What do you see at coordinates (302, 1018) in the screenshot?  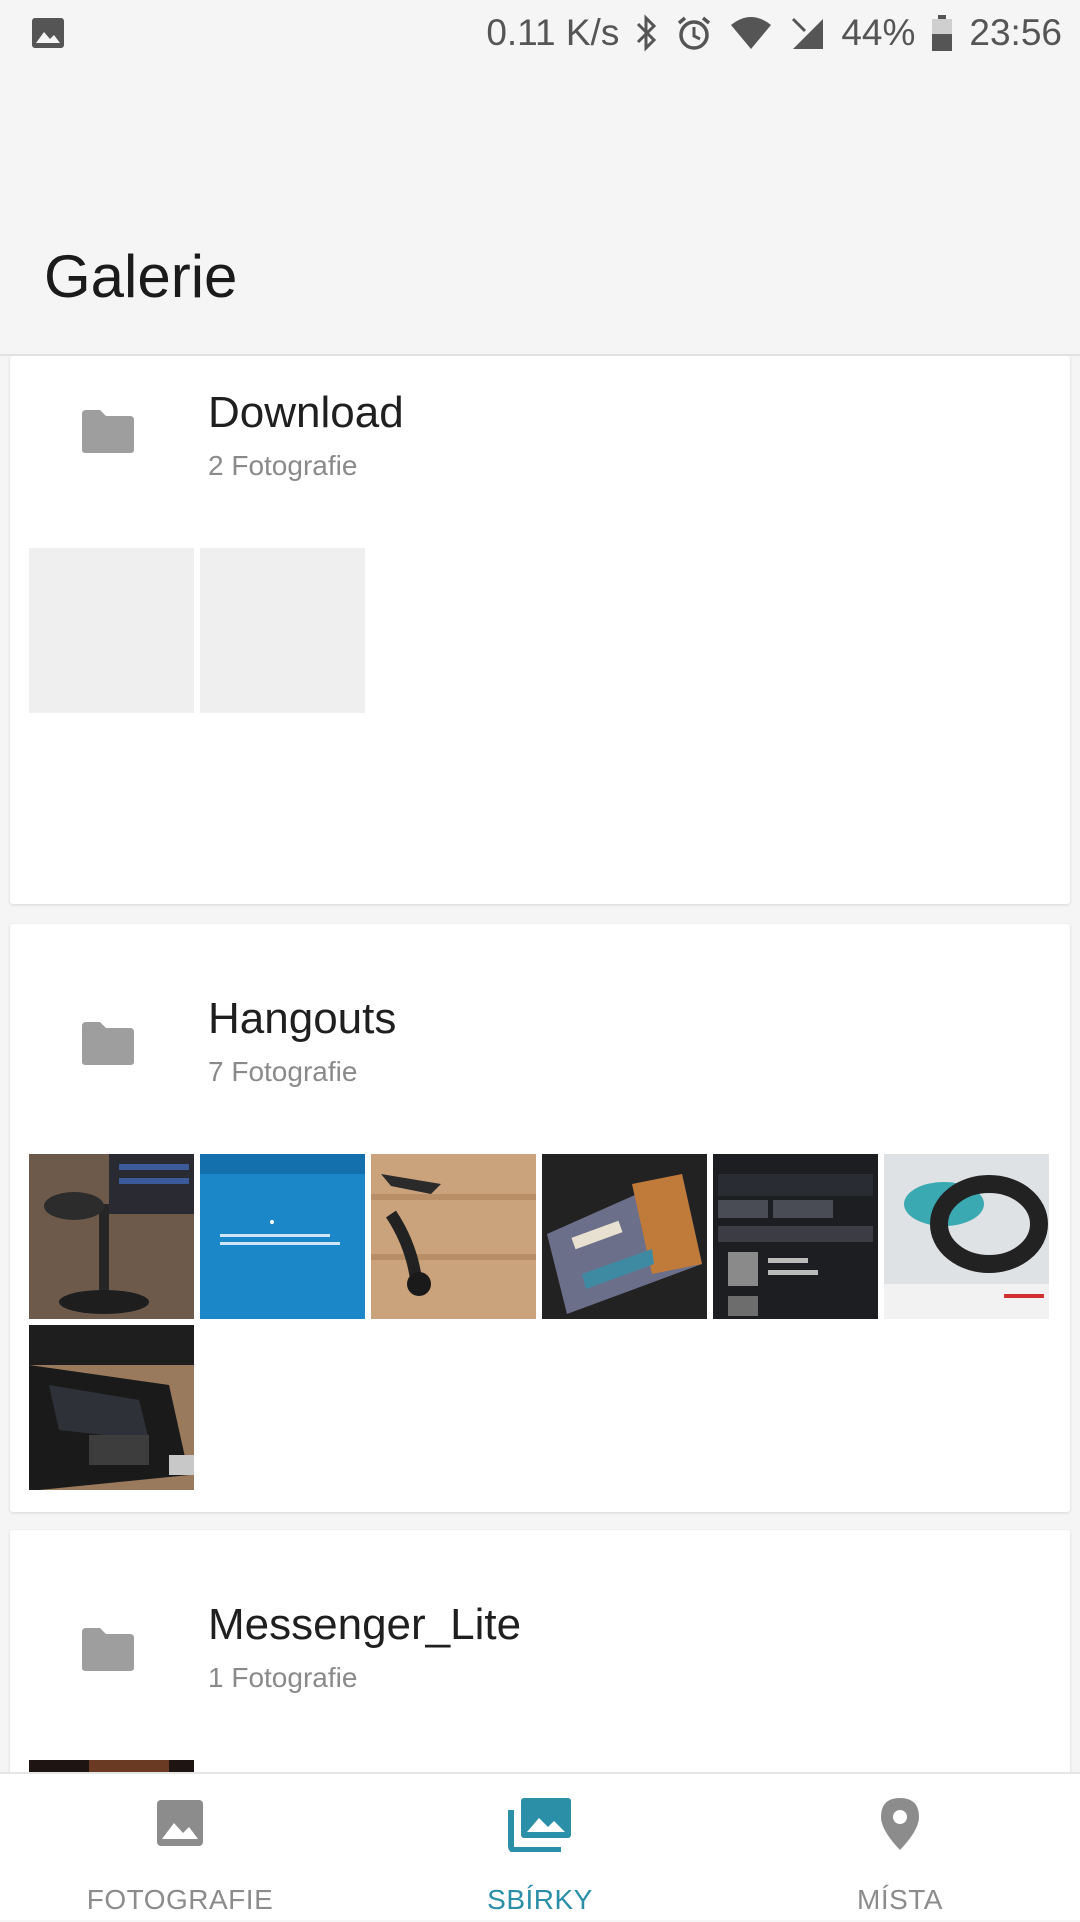 I see `album-name: Hangouts` at bounding box center [302, 1018].